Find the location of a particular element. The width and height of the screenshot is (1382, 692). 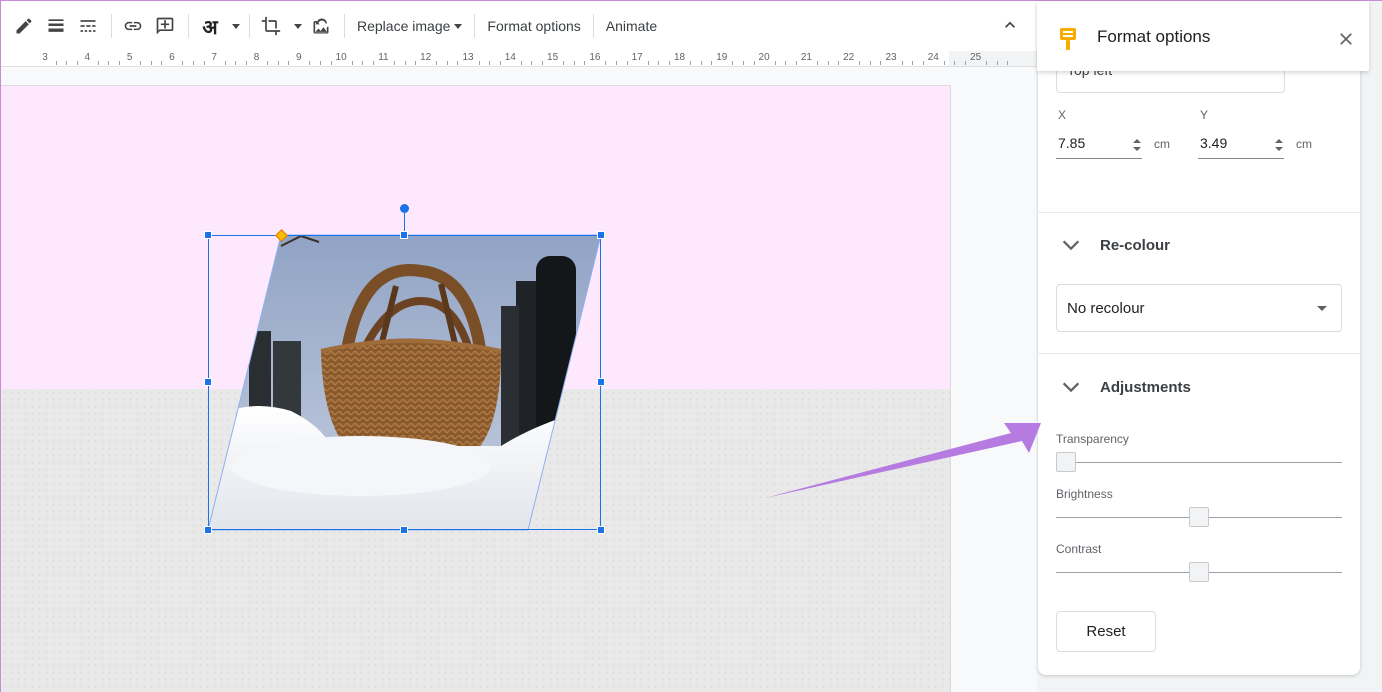

adjustments-section-toggle: Adjustments is located at coordinates (1125, 387).